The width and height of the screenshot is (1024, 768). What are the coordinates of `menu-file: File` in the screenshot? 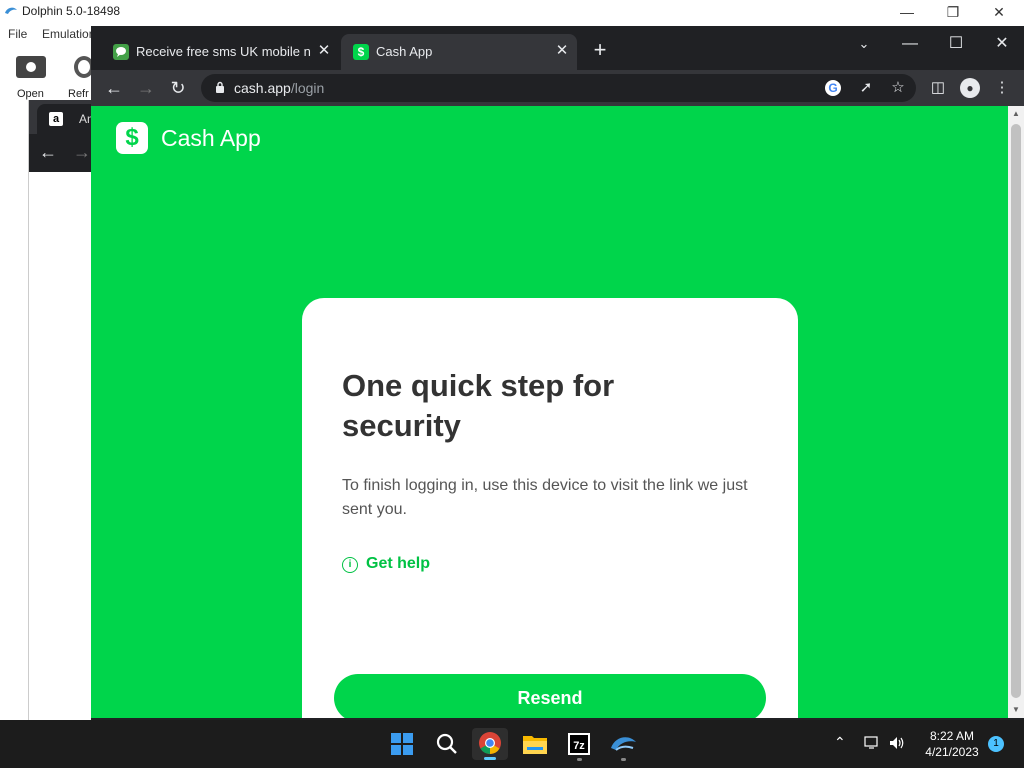 It's located at (17, 34).